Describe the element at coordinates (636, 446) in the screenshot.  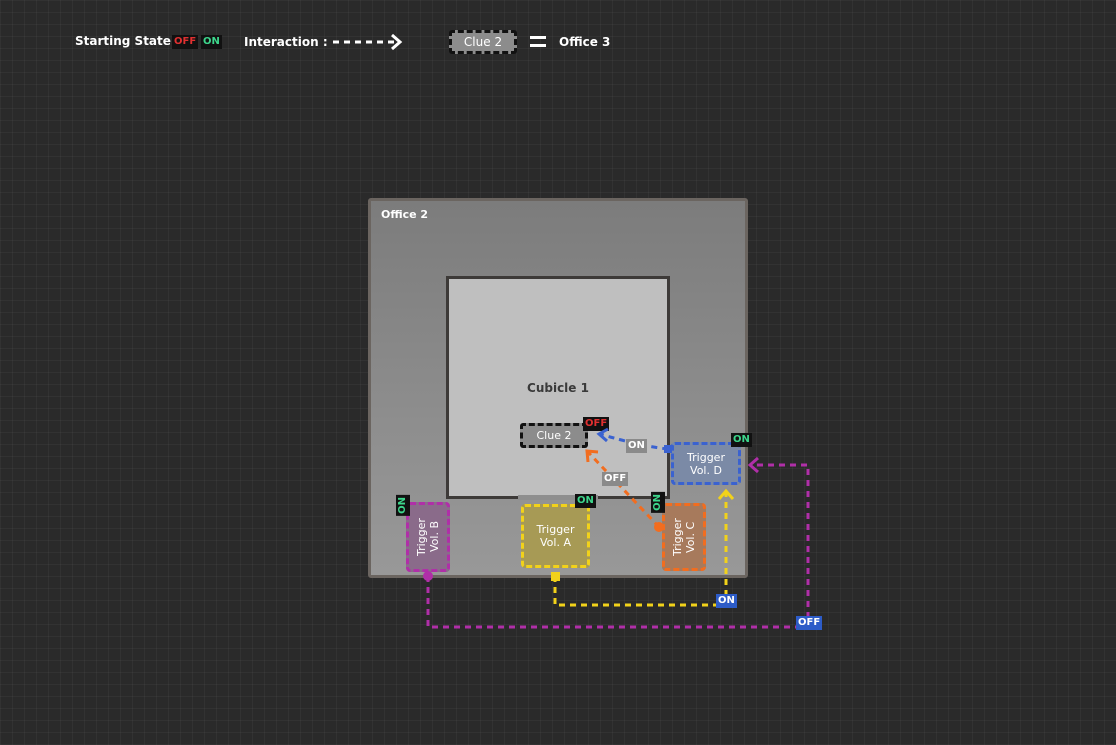
I see `d-to-clue-state-badge: ON` at that location.